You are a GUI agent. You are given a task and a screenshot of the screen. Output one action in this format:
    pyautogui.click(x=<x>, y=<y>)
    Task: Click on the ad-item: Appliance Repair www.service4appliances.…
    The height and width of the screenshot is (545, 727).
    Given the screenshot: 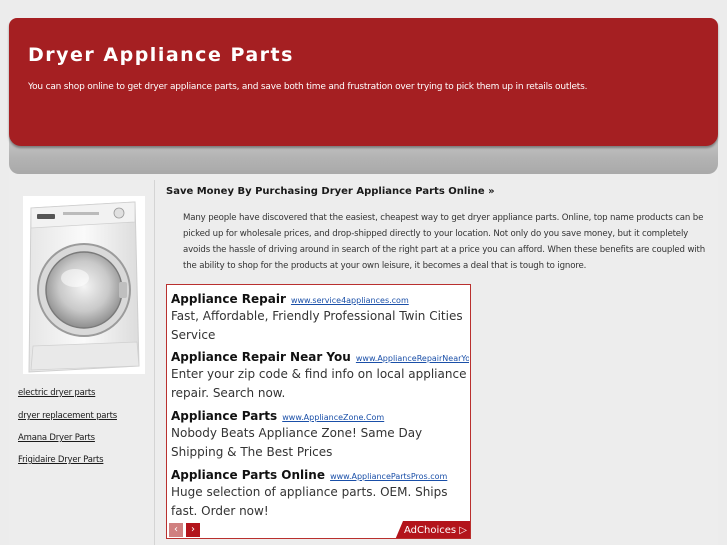 What is the action you would take?
    pyautogui.click(x=320, y=316)
    